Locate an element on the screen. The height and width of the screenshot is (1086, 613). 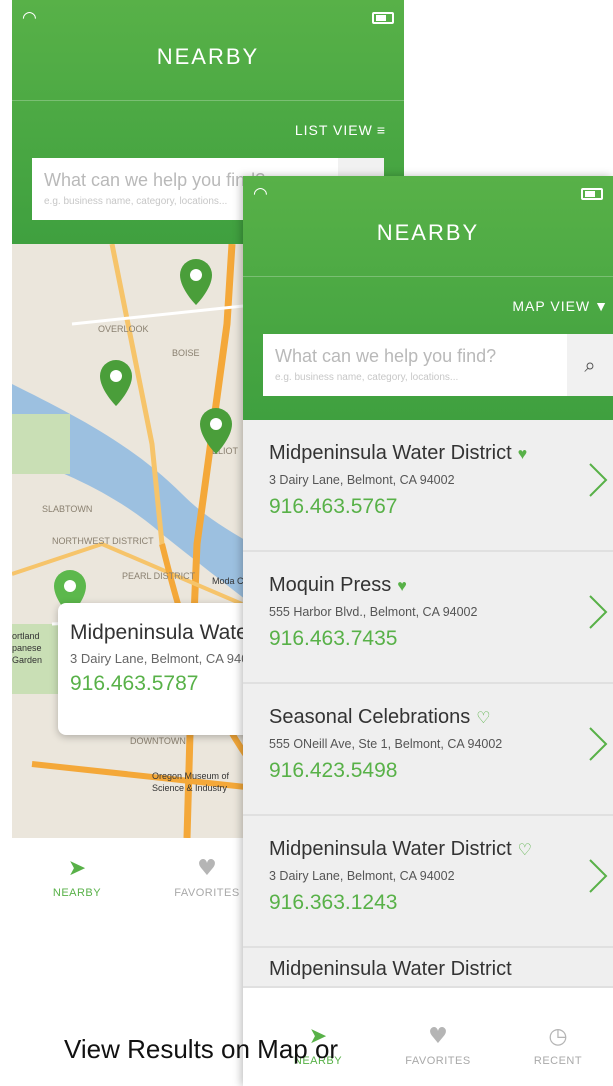
search-button: ⌕ is located at coordinates (590, 365).